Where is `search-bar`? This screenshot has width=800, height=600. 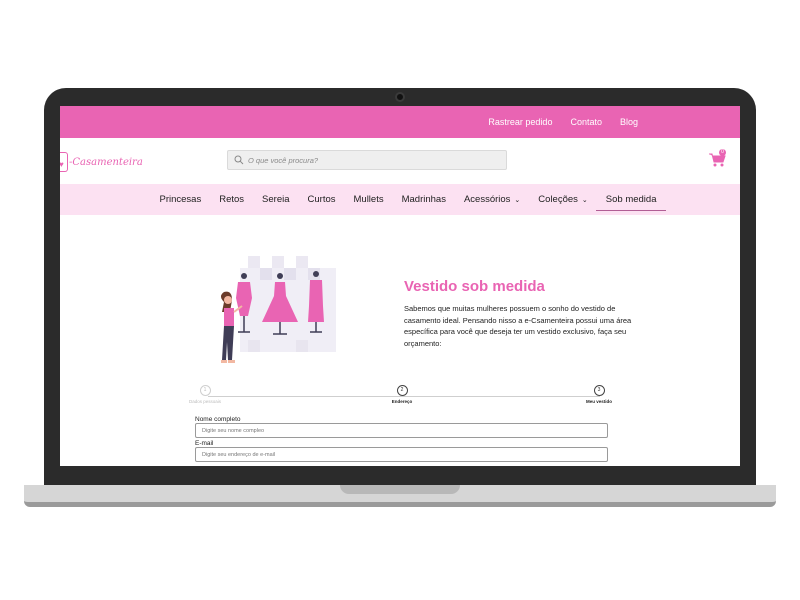 search-bar is located at coordinates (367, 160).